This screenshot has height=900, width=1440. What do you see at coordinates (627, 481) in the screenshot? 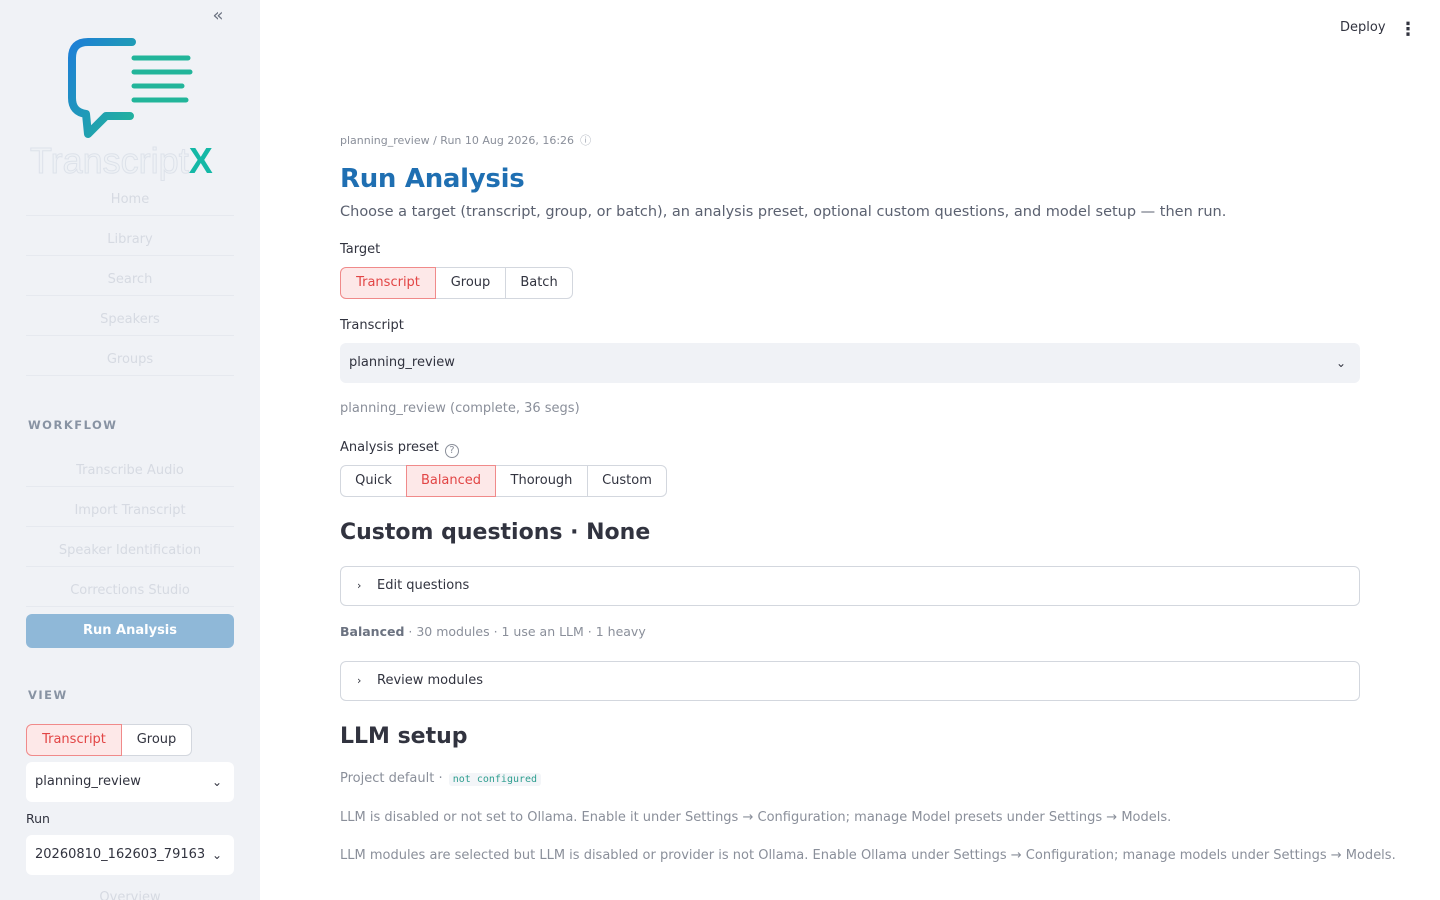
I see `preset-option-custom: Custom` at bounding box center [627, 481].